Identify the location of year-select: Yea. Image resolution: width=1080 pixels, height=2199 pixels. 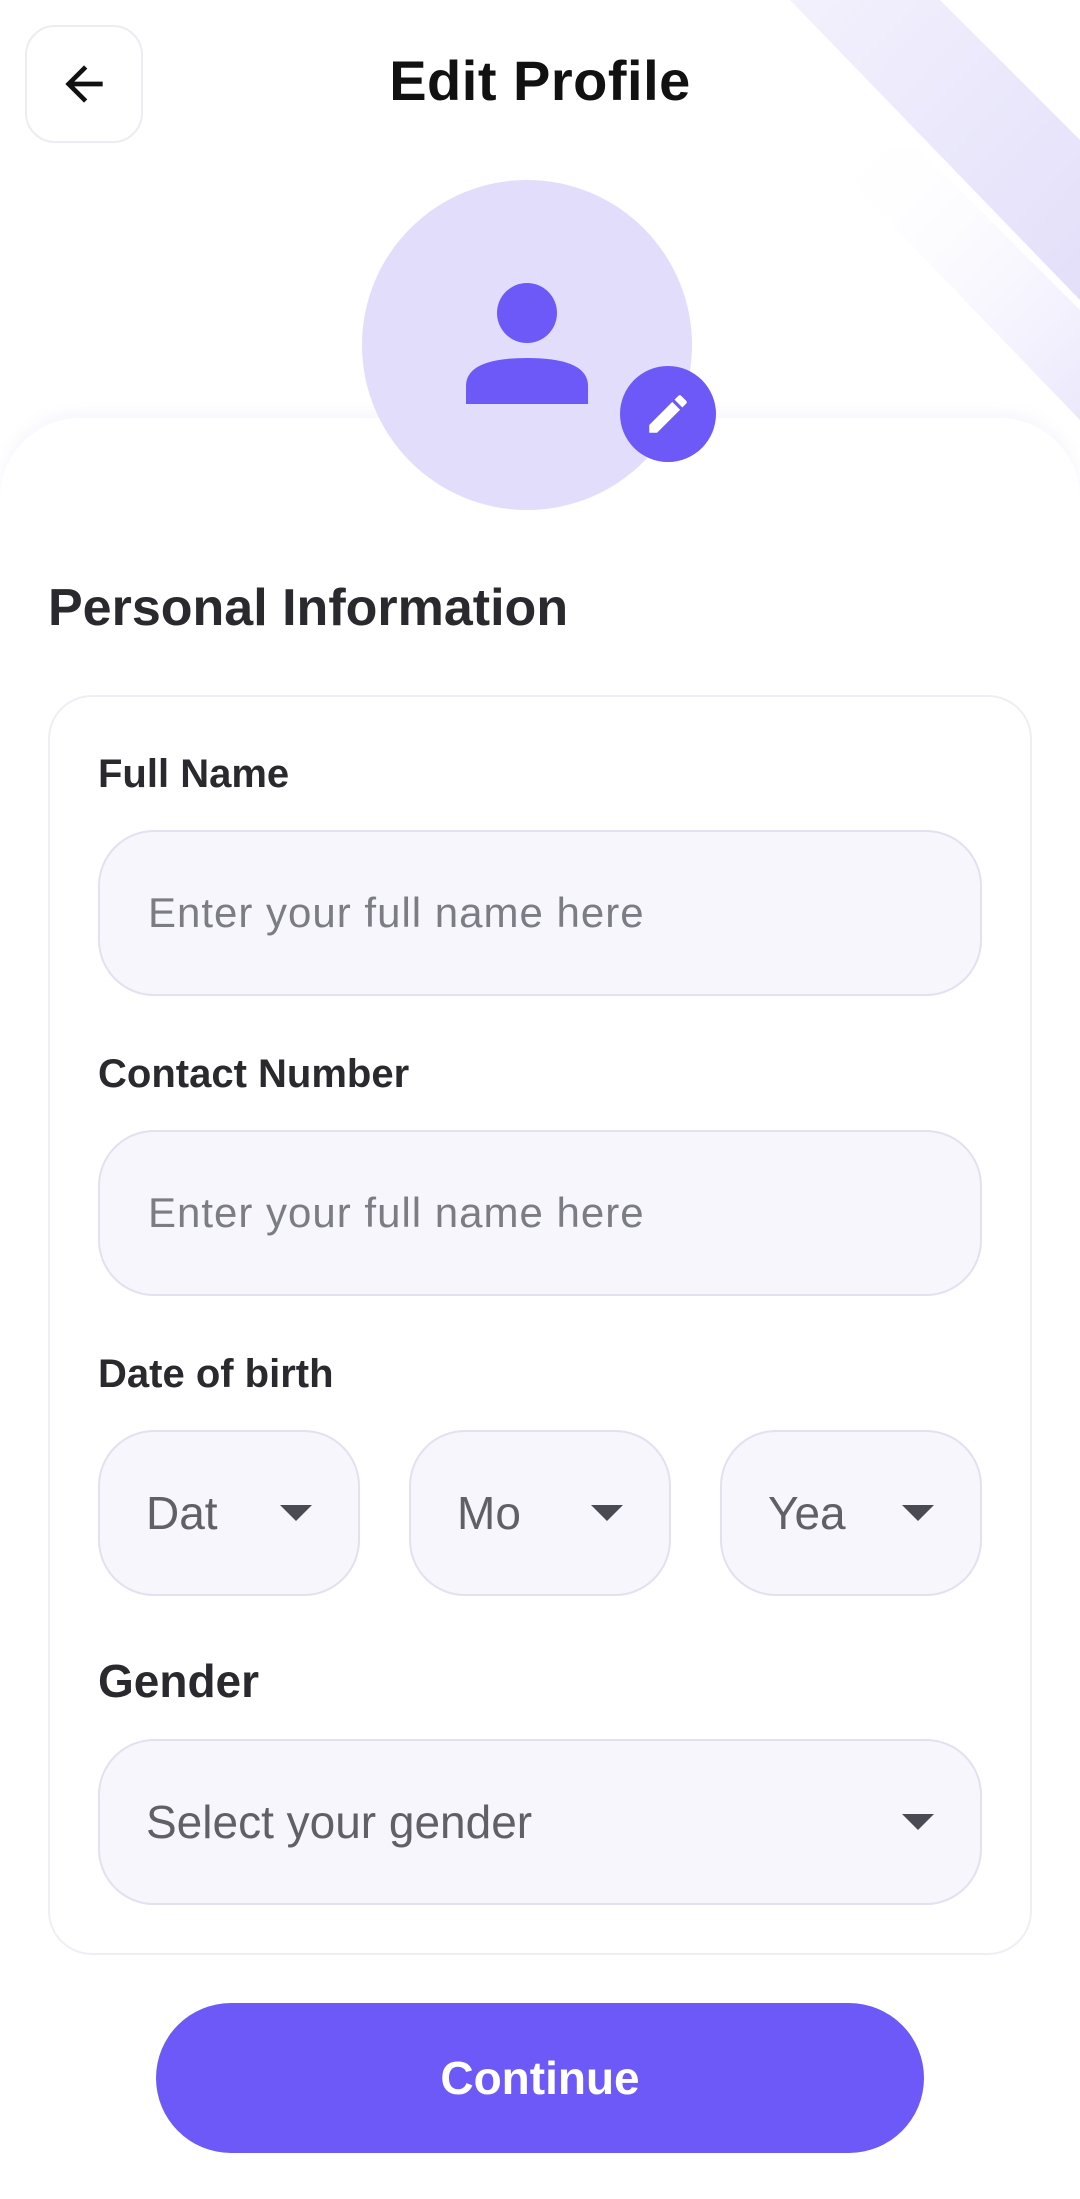
(851, 1513).